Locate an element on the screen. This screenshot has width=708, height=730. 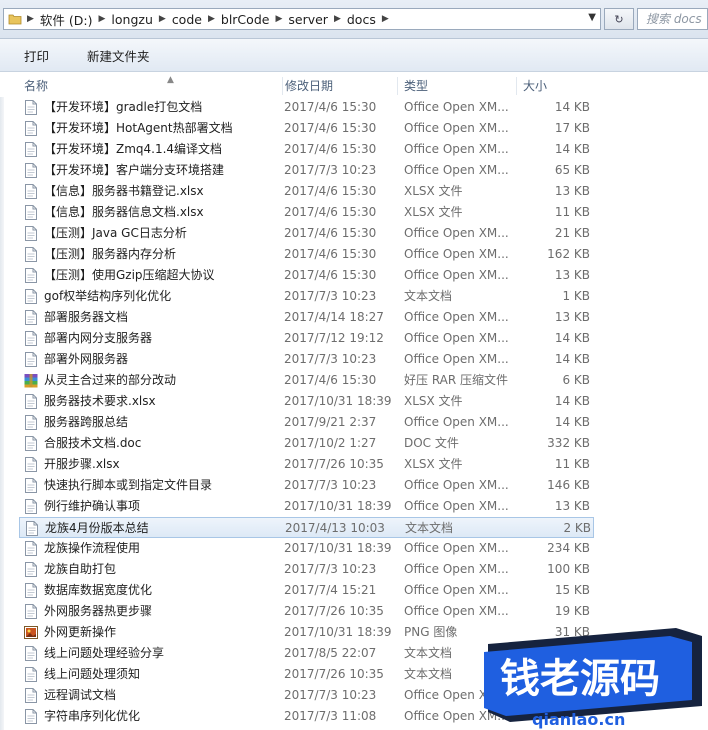
column-header-name-label: 名称 is located at coordinates (36, 86).